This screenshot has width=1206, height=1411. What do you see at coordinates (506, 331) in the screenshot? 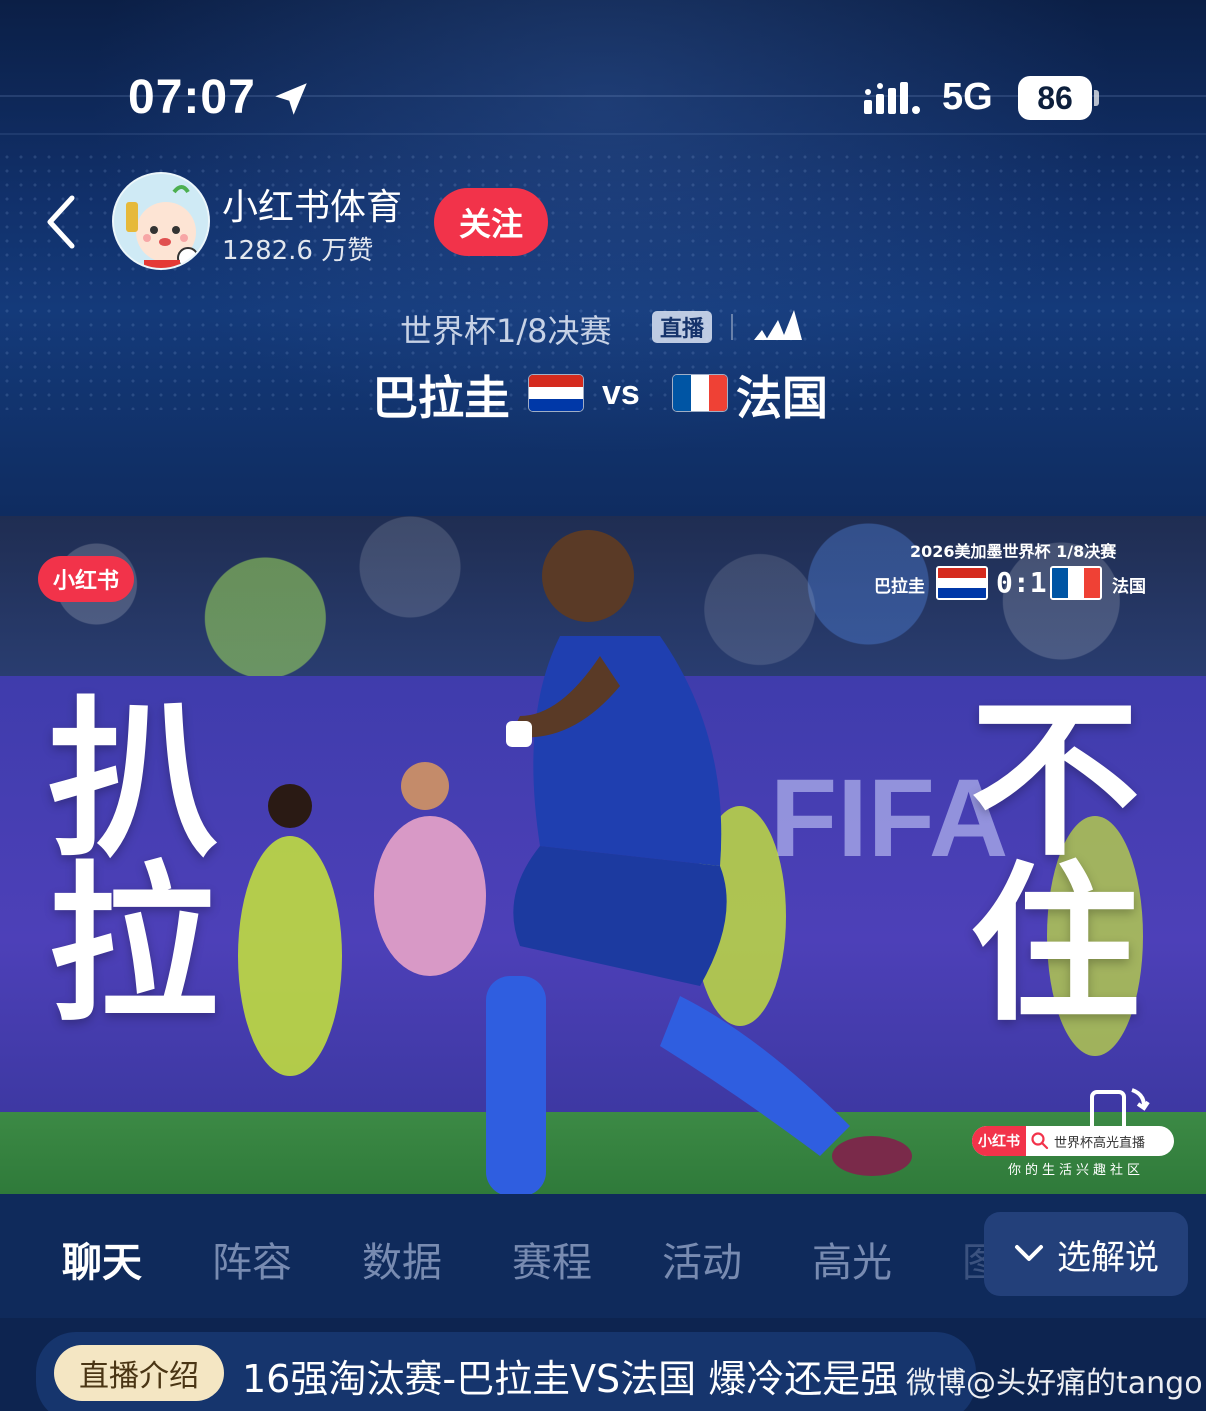
I see `match-stage: 世界杯1/8决赛` at bounding box center [506, 331].